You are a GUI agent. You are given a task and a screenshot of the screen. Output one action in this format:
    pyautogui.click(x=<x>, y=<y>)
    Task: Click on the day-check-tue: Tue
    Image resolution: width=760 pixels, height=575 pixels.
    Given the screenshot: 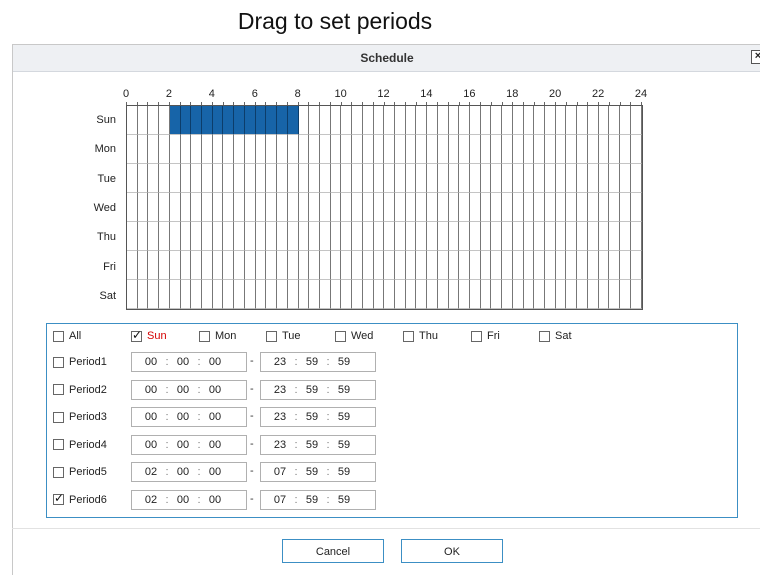 What is the action you would take?
    pyautogui.click(x=283, y=336)
    